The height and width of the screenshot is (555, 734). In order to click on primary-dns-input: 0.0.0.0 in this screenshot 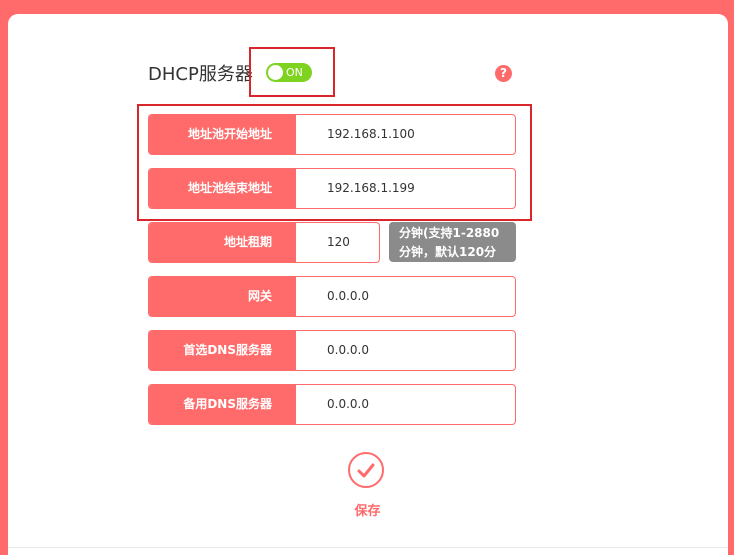, I will do `click(348, 350)`.